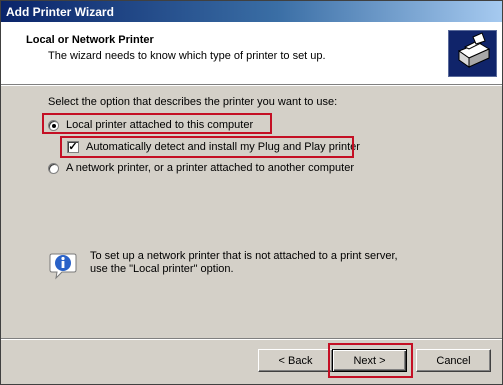 The height and width of the screenshot is (385, 503). I want to click on highlight-next-button, so click(370, 360).